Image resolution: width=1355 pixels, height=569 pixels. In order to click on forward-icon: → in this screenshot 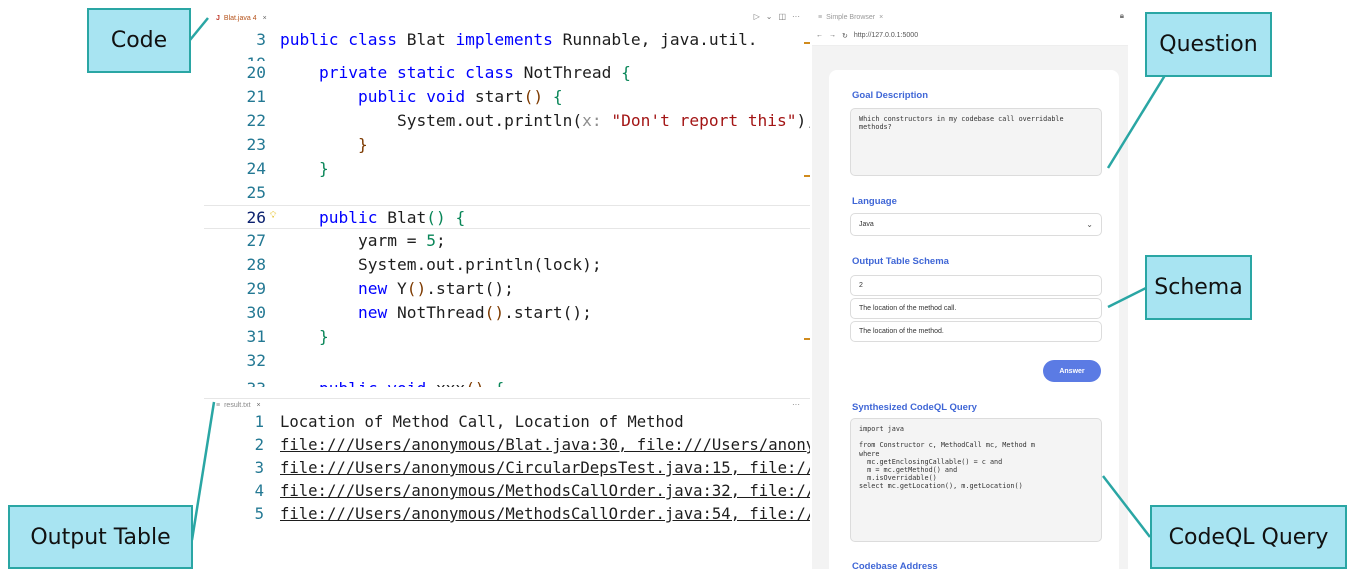, I will do `click(832, 35)`.